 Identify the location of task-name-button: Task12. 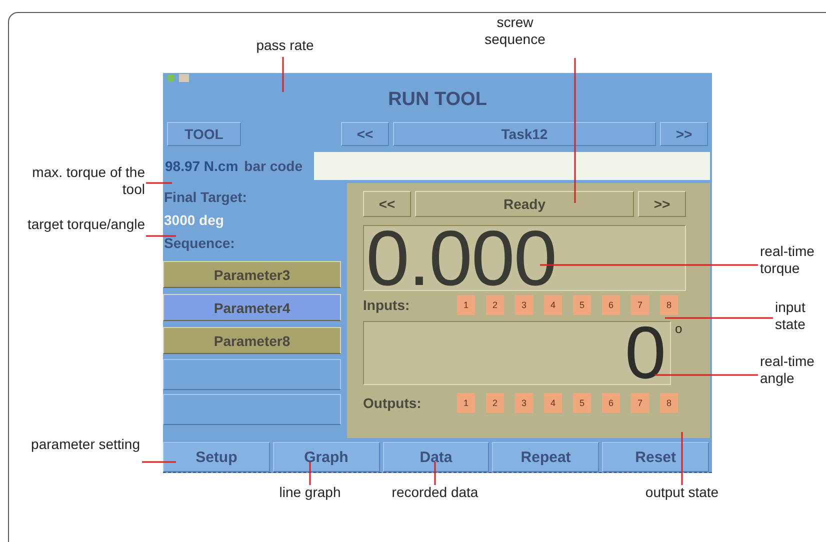
(524, 134).